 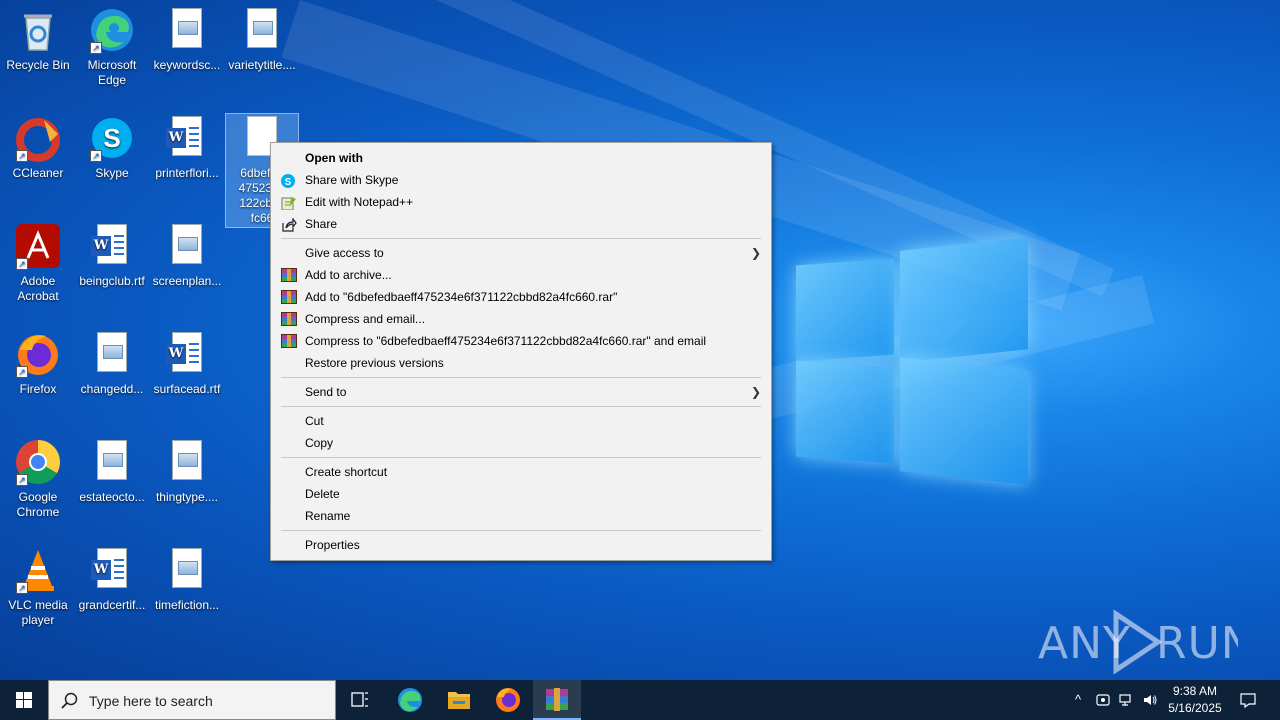 I want to click on desktop-icon-recycle-bin: Recycle Bin, so click(x=38, y=39).